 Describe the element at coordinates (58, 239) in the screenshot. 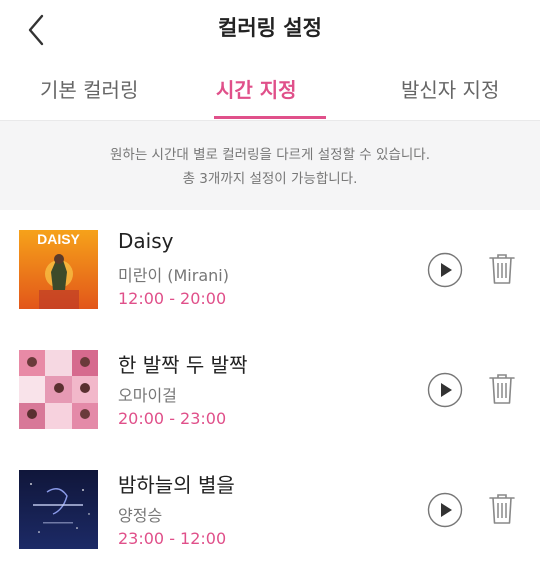

I see `svg-text: DAISY` at that location.